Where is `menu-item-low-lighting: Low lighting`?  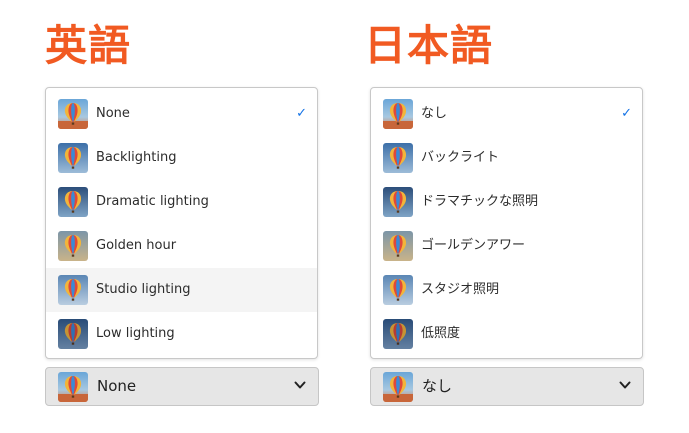
menu-item-low-lighting: Low lighting is located at coordinates (181, 334).